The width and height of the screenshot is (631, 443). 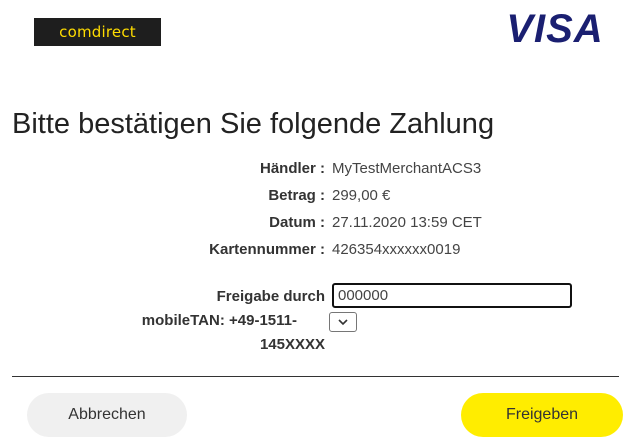 What do you see at coordinates (253, 124) in the screenshot?
I see `page-title: Bitte bestätigen Sie folgende Zahlung` at bounding box center [253, 124].